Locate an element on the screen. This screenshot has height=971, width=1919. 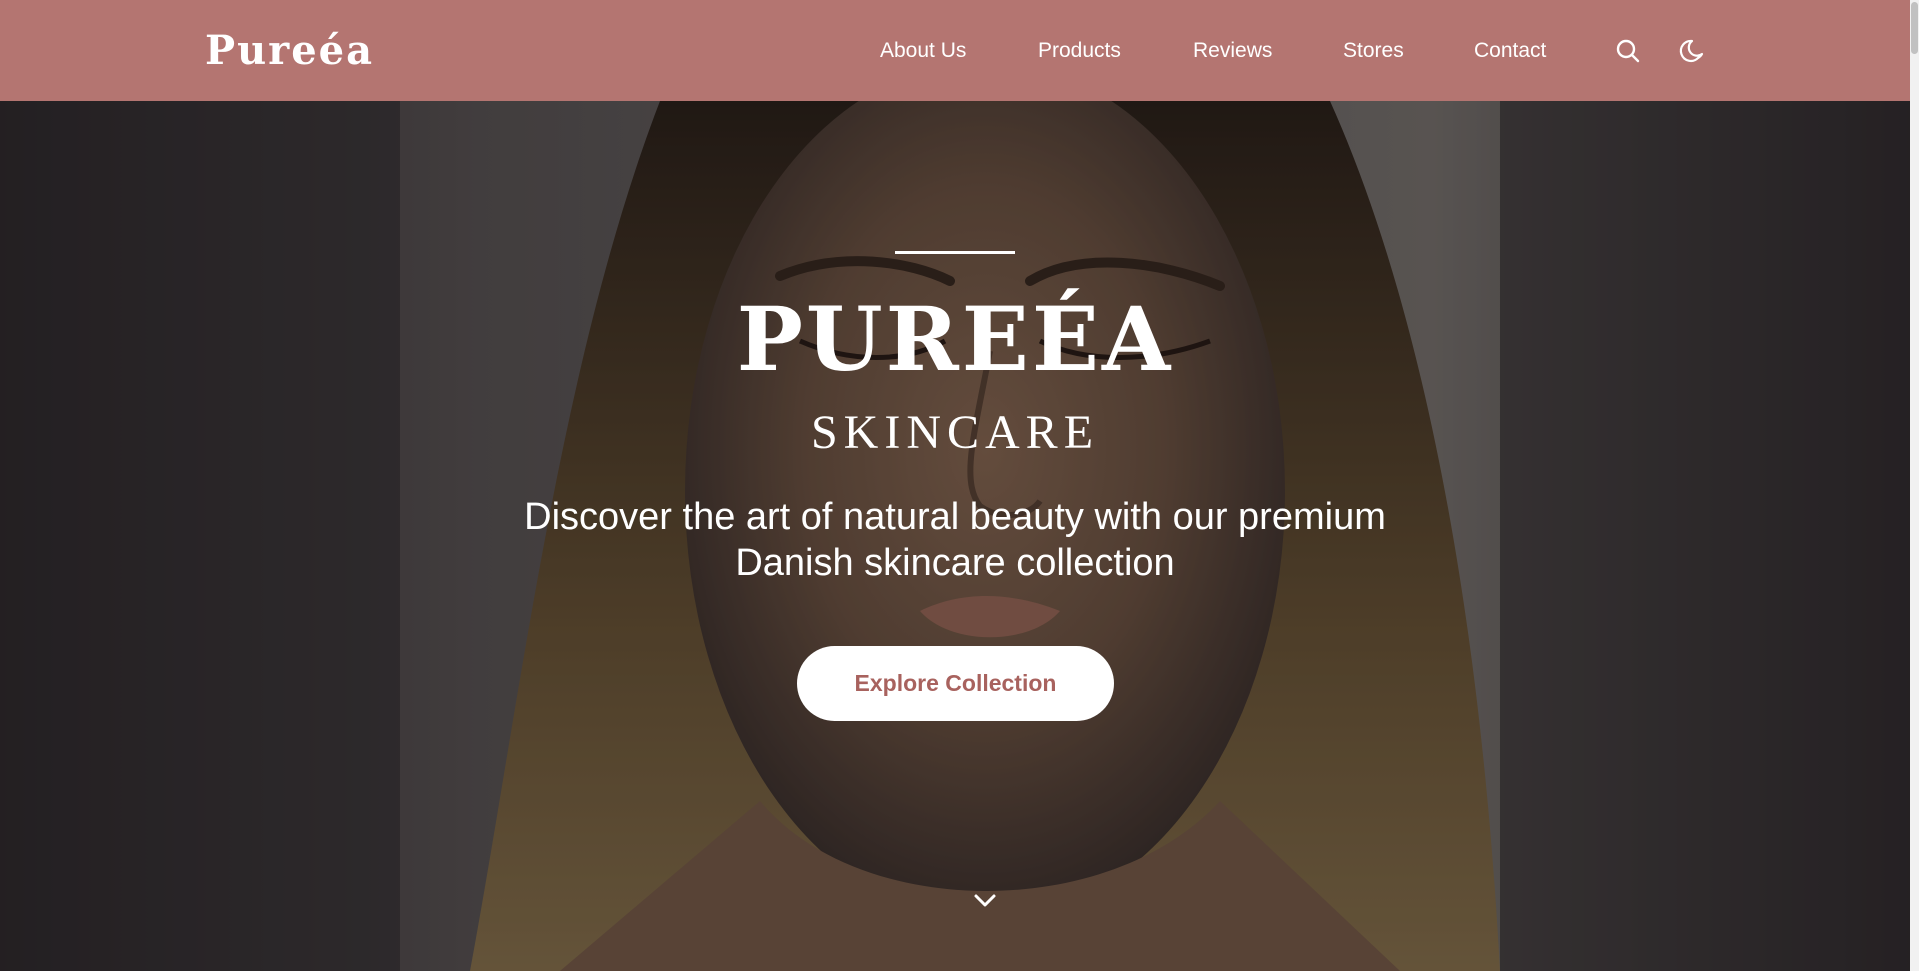
nav-item-contact: Contact is located at coordinates (1510, 51).